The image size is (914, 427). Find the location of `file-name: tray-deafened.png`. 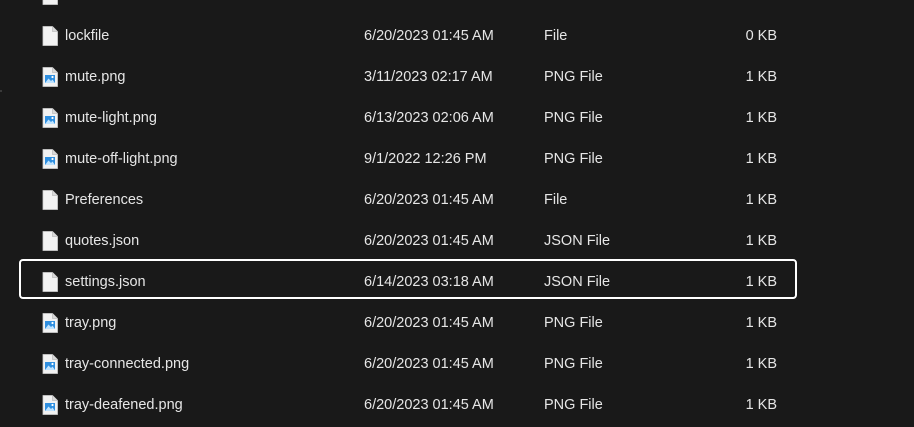

file-name: tray-deafened.png is located at coordinates (124, 405).